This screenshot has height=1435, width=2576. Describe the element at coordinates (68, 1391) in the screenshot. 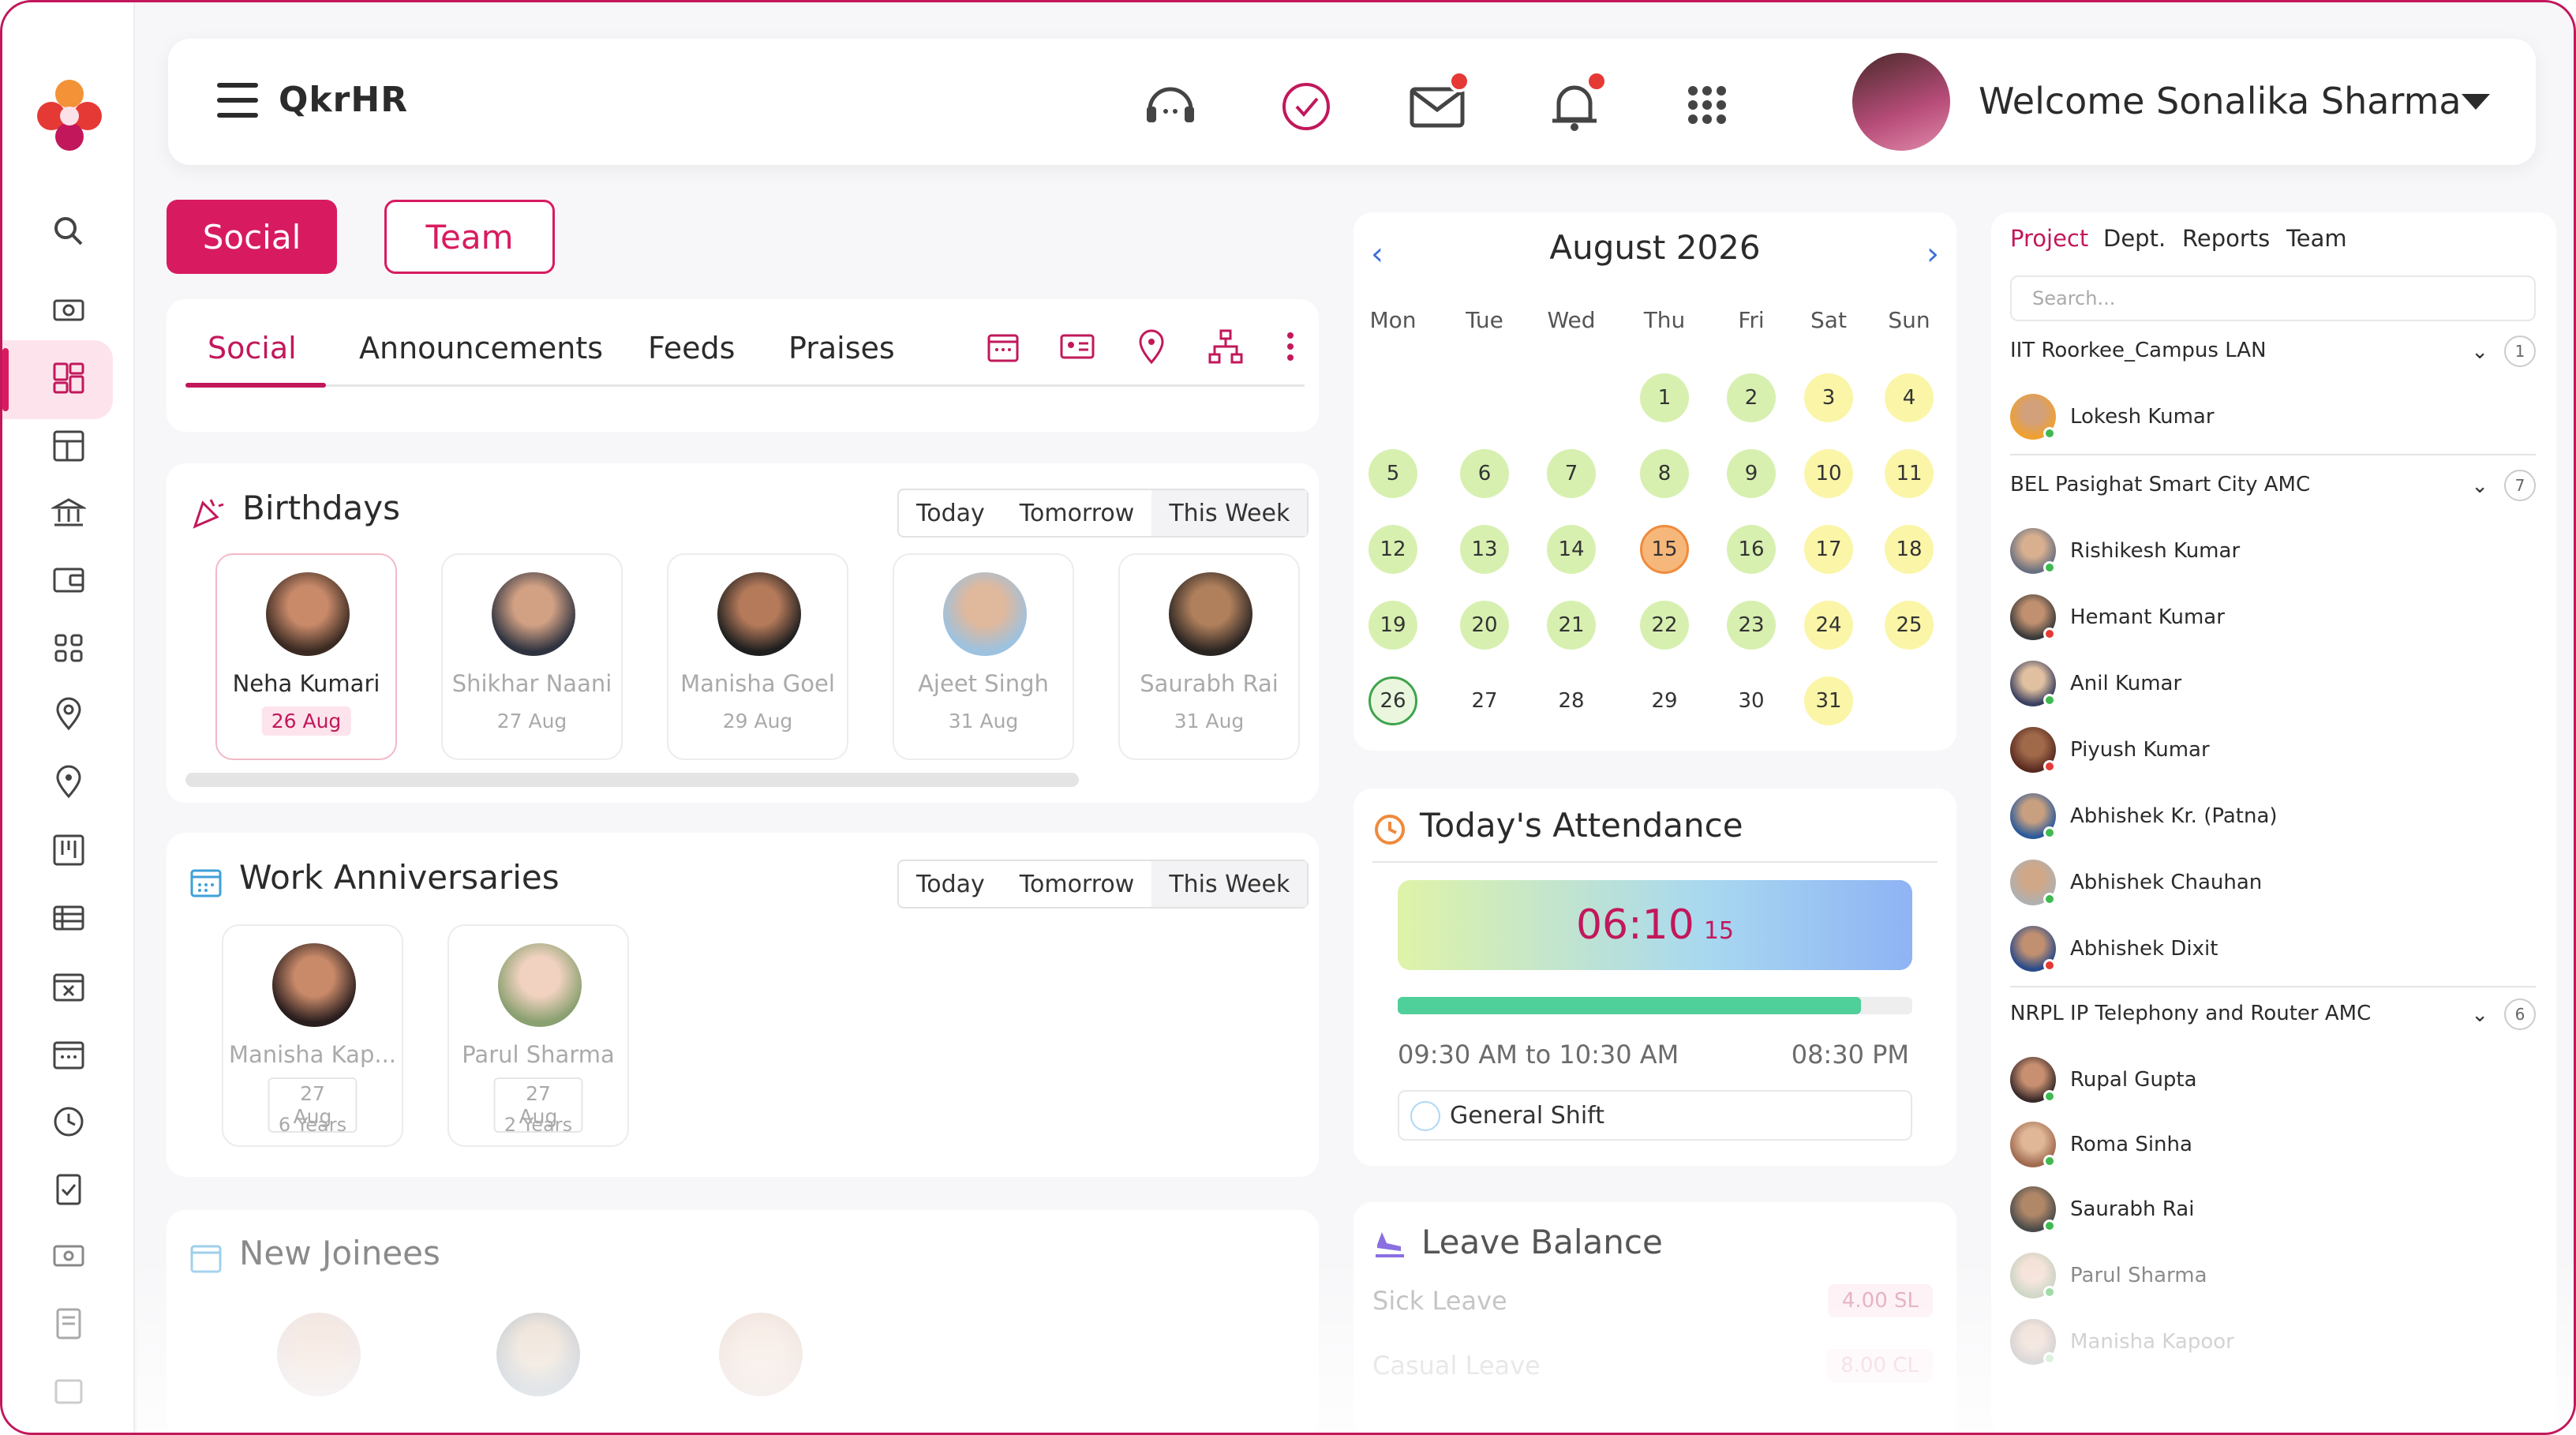

I see `notes-icon` at that location.